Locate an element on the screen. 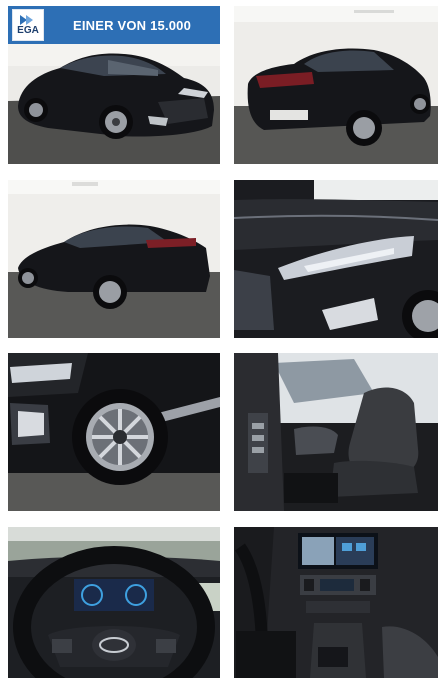  photo-headlight-detail is located at coordinates (336, 259).